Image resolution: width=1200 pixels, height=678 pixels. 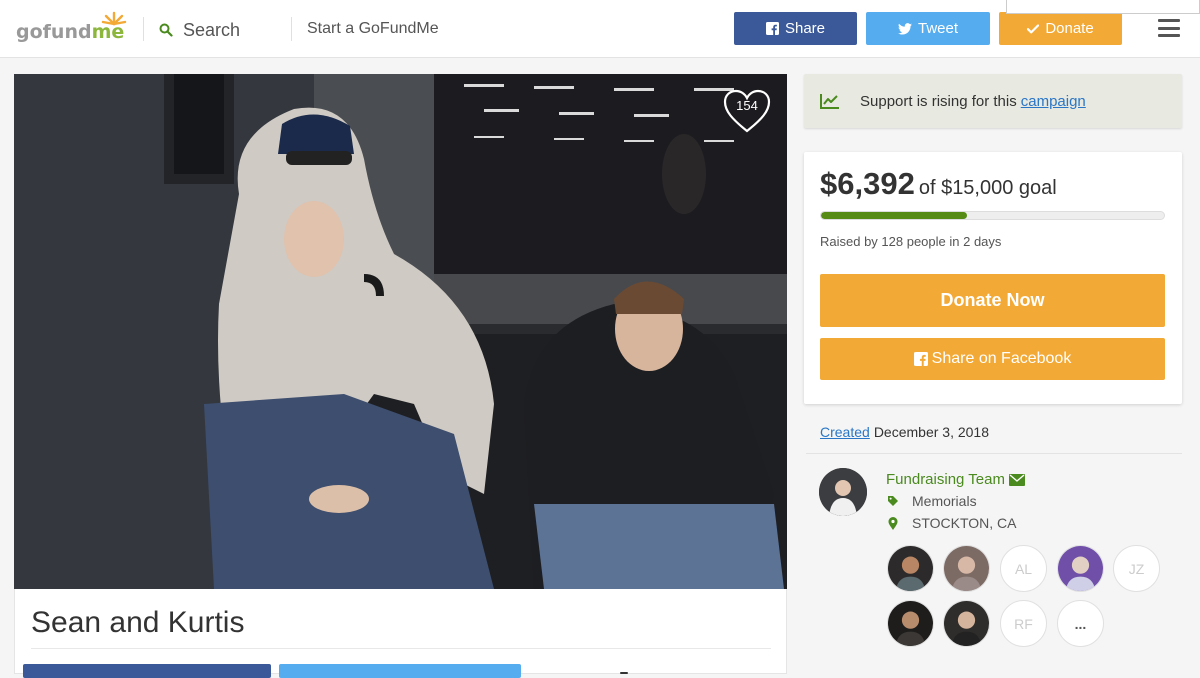 I want to click on title-divider, so click(x=401, y=648).